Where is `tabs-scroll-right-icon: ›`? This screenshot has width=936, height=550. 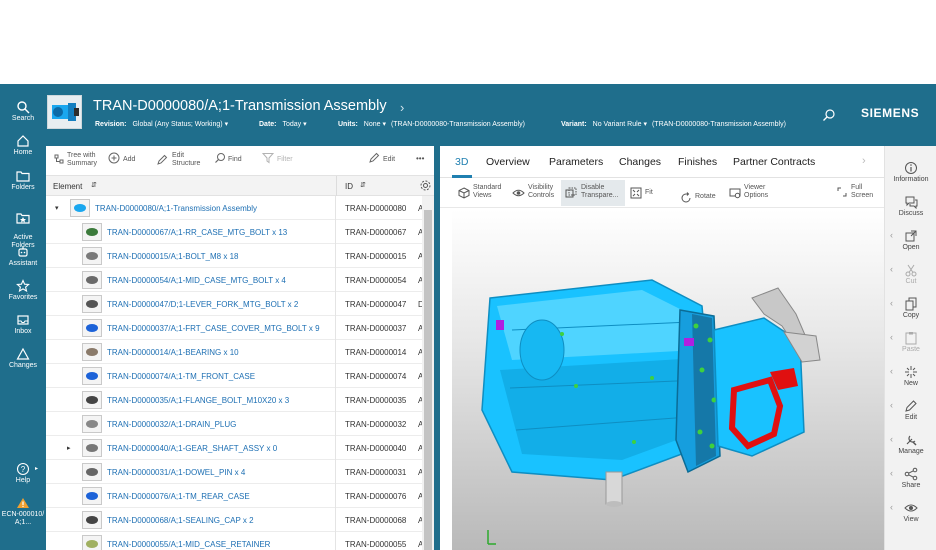 tabs-scroll-right-icon: › is located at coordinates (864, 161).